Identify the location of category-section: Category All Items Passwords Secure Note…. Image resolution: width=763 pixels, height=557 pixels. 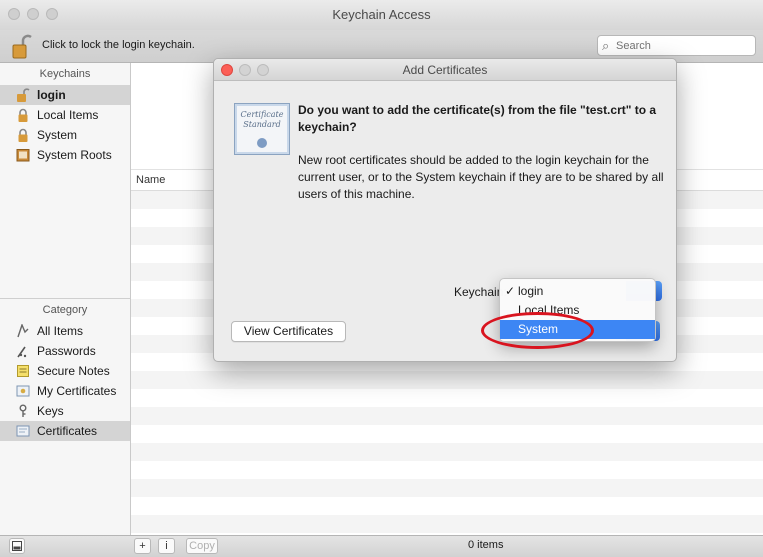
(65, 369).